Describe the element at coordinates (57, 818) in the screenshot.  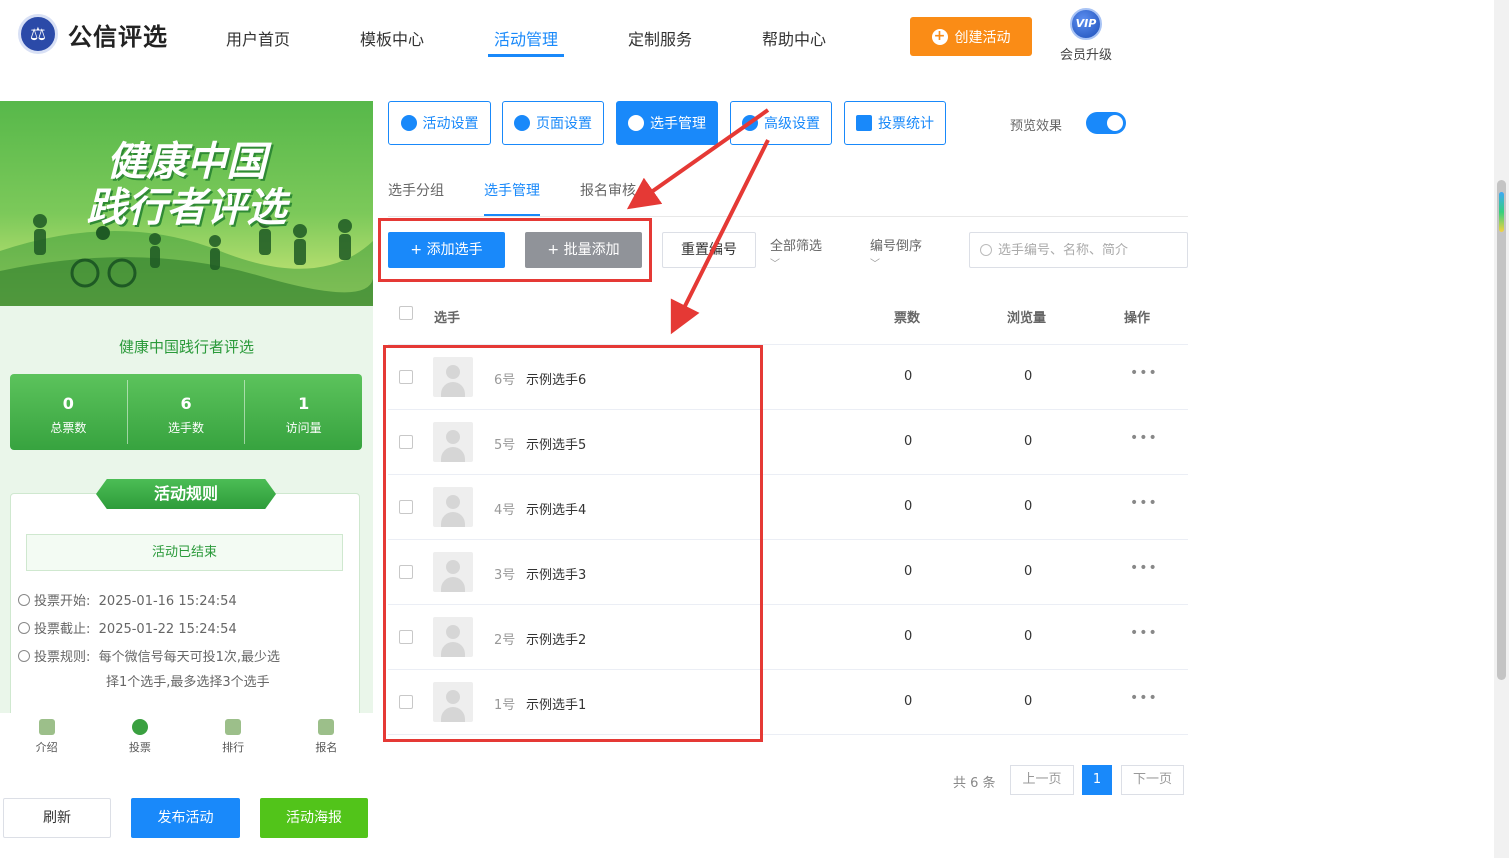
I see `refresh-button: 刷新` at that location.